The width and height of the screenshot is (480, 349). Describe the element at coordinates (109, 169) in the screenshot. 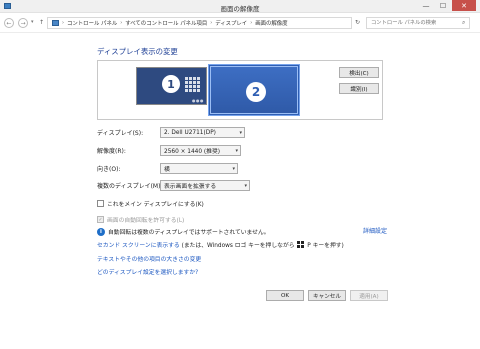

I see `orientation-label: 向き(O):` at that location.